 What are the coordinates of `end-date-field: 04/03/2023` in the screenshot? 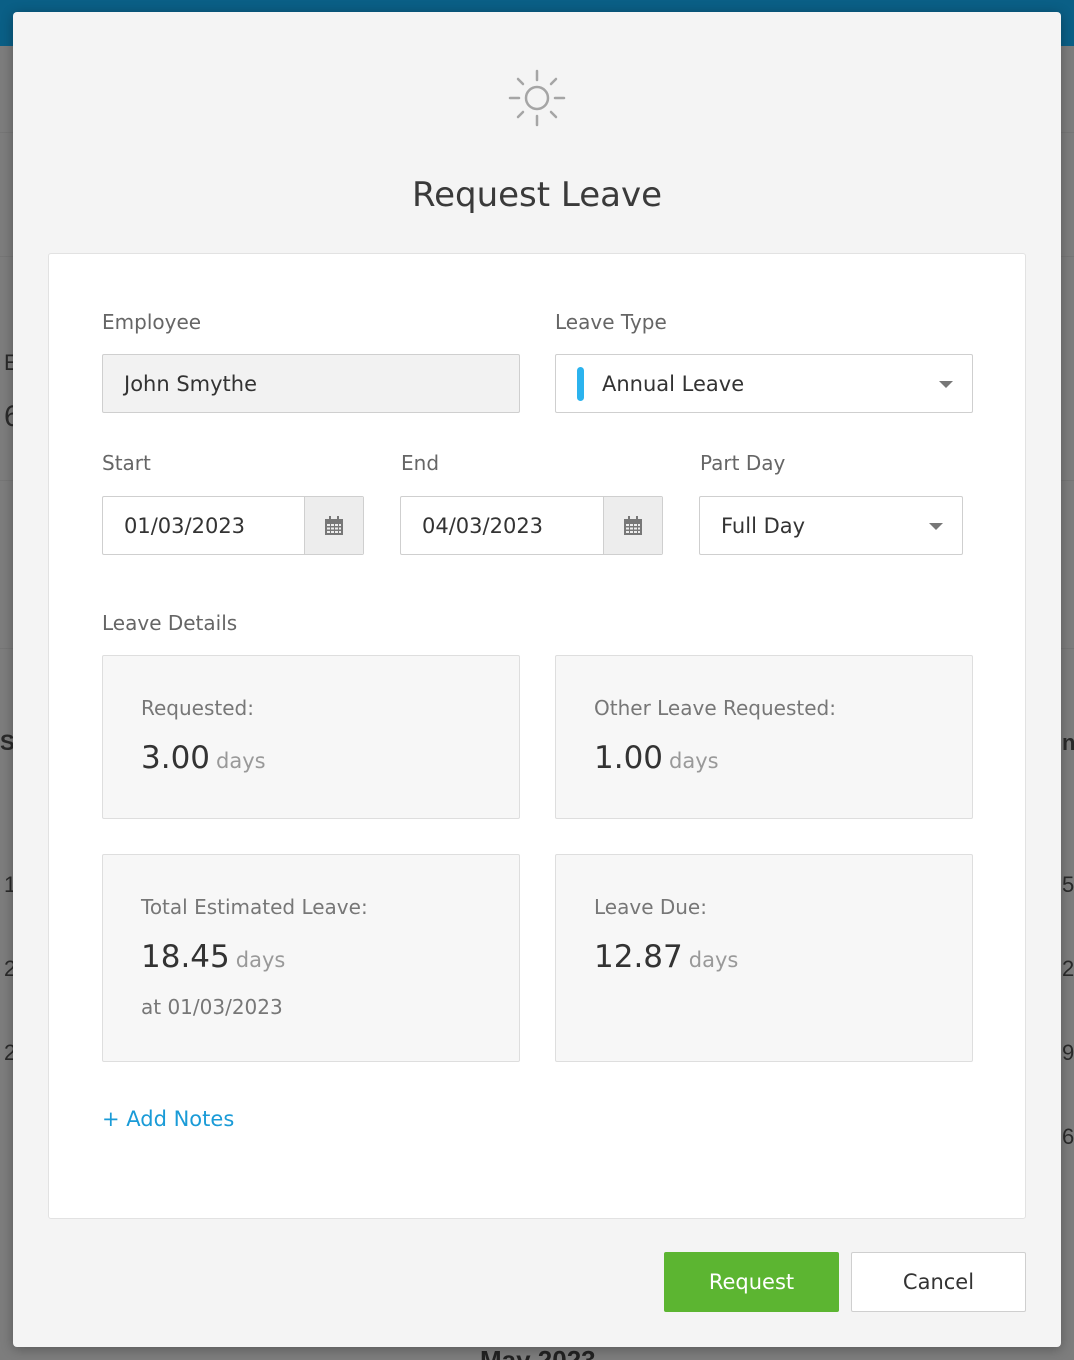 It's located at (531, 525).